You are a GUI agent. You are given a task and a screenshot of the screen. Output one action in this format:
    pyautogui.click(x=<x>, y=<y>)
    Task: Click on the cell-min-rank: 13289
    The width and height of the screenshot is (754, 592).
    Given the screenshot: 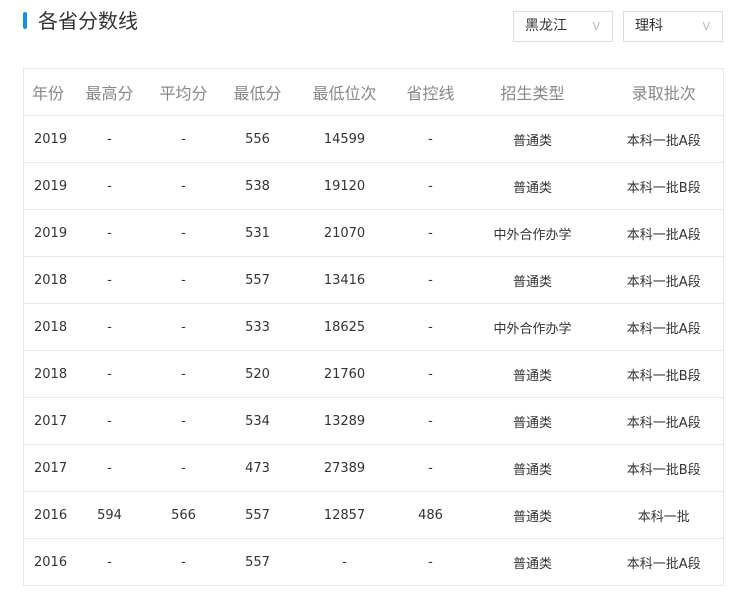 What is the action you would take?
    pyautogui.click(x=344, y=421)
    